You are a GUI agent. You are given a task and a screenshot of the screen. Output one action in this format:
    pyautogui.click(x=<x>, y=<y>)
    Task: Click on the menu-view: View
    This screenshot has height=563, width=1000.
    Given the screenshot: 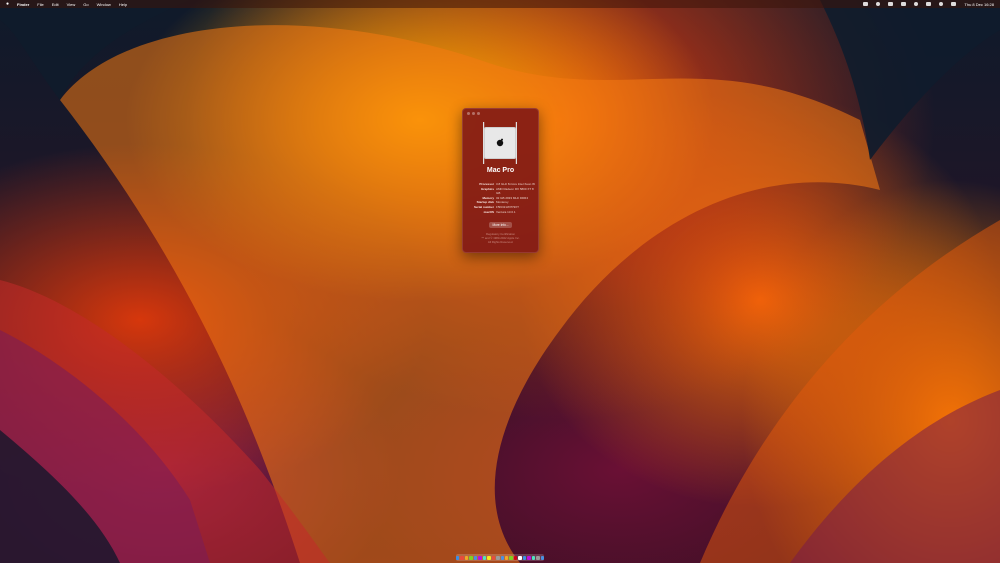 What is the action you would take?
    pyautogui.click(x=71, y=4)
    